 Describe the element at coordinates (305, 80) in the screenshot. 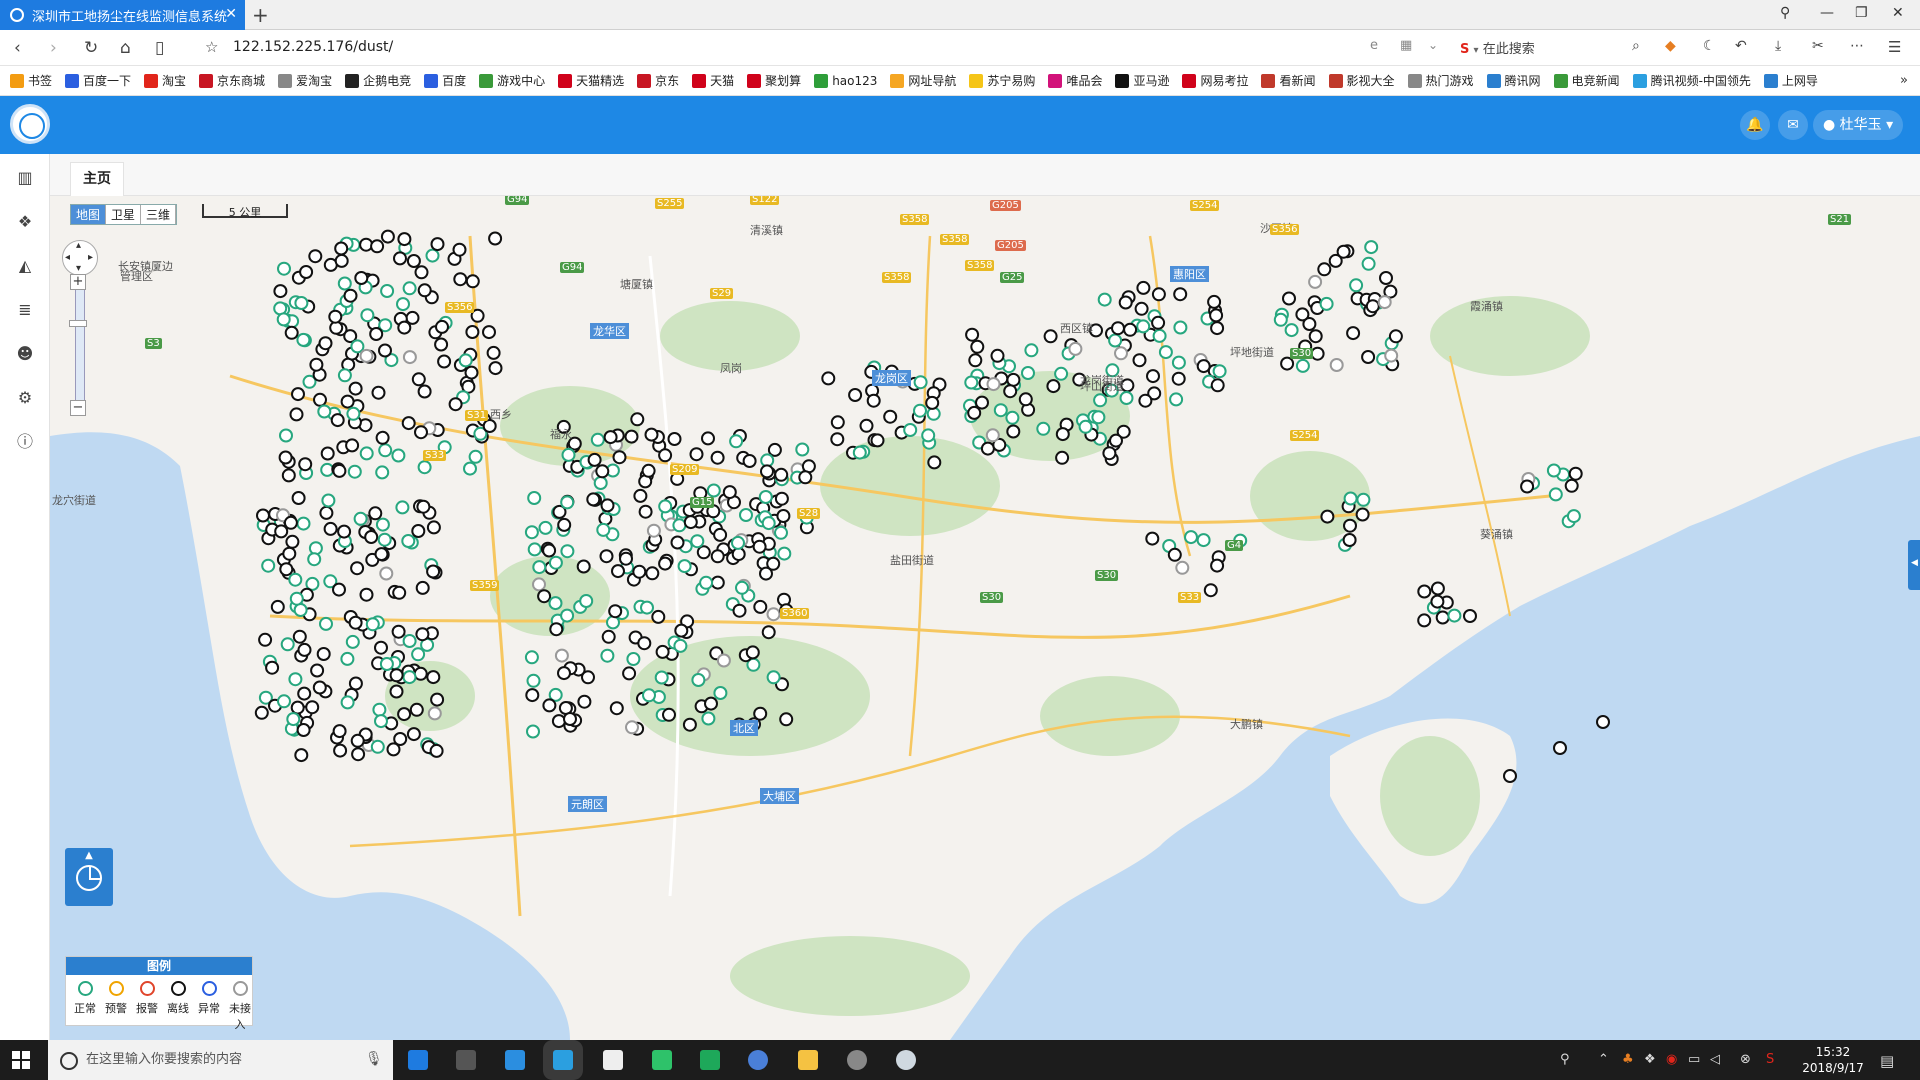

I see `bookmark-item: 爱淘宝` at that location.